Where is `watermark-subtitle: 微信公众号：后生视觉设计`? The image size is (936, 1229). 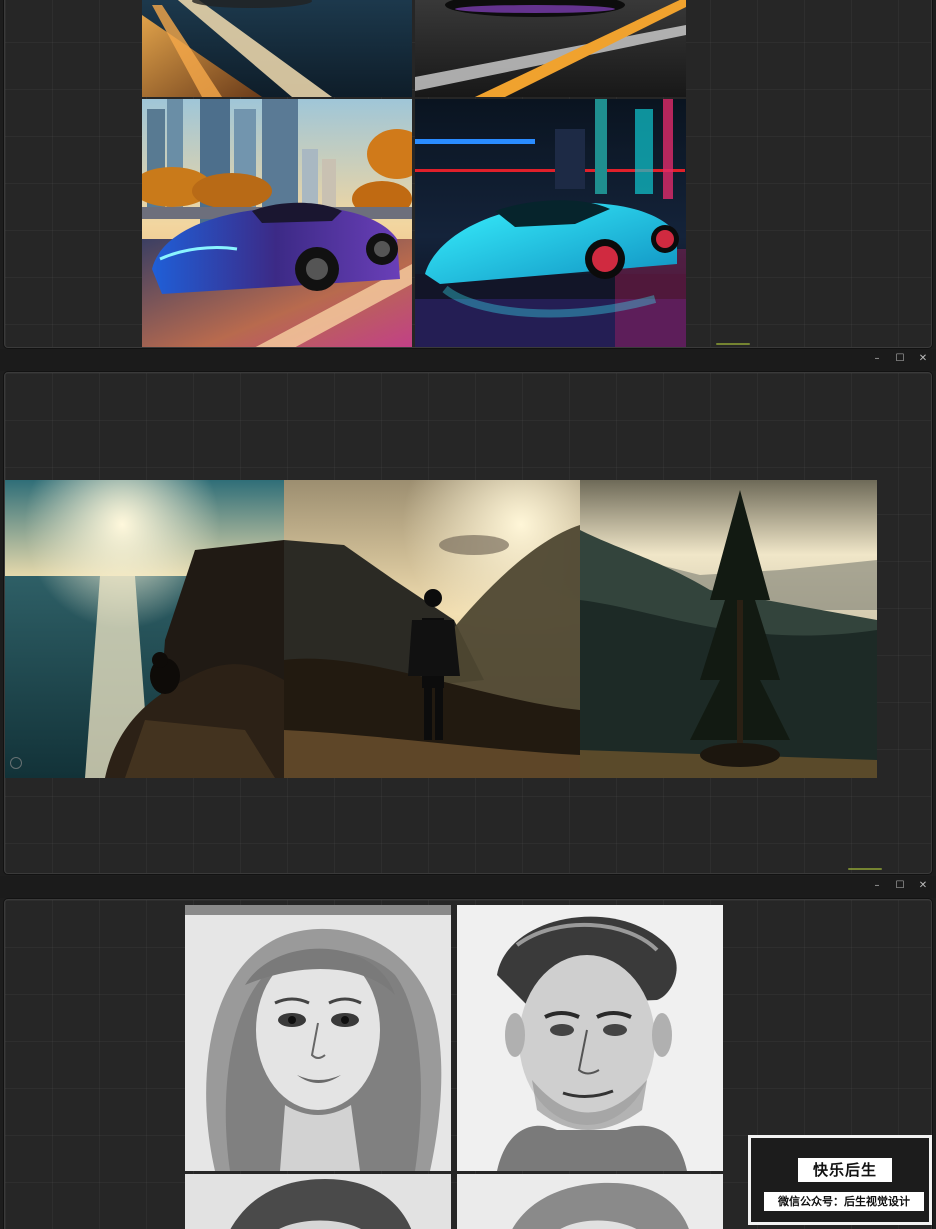 watermark-subtitle: 微信公众号：后生视觉设计 is located at coordinates (844, 1201).